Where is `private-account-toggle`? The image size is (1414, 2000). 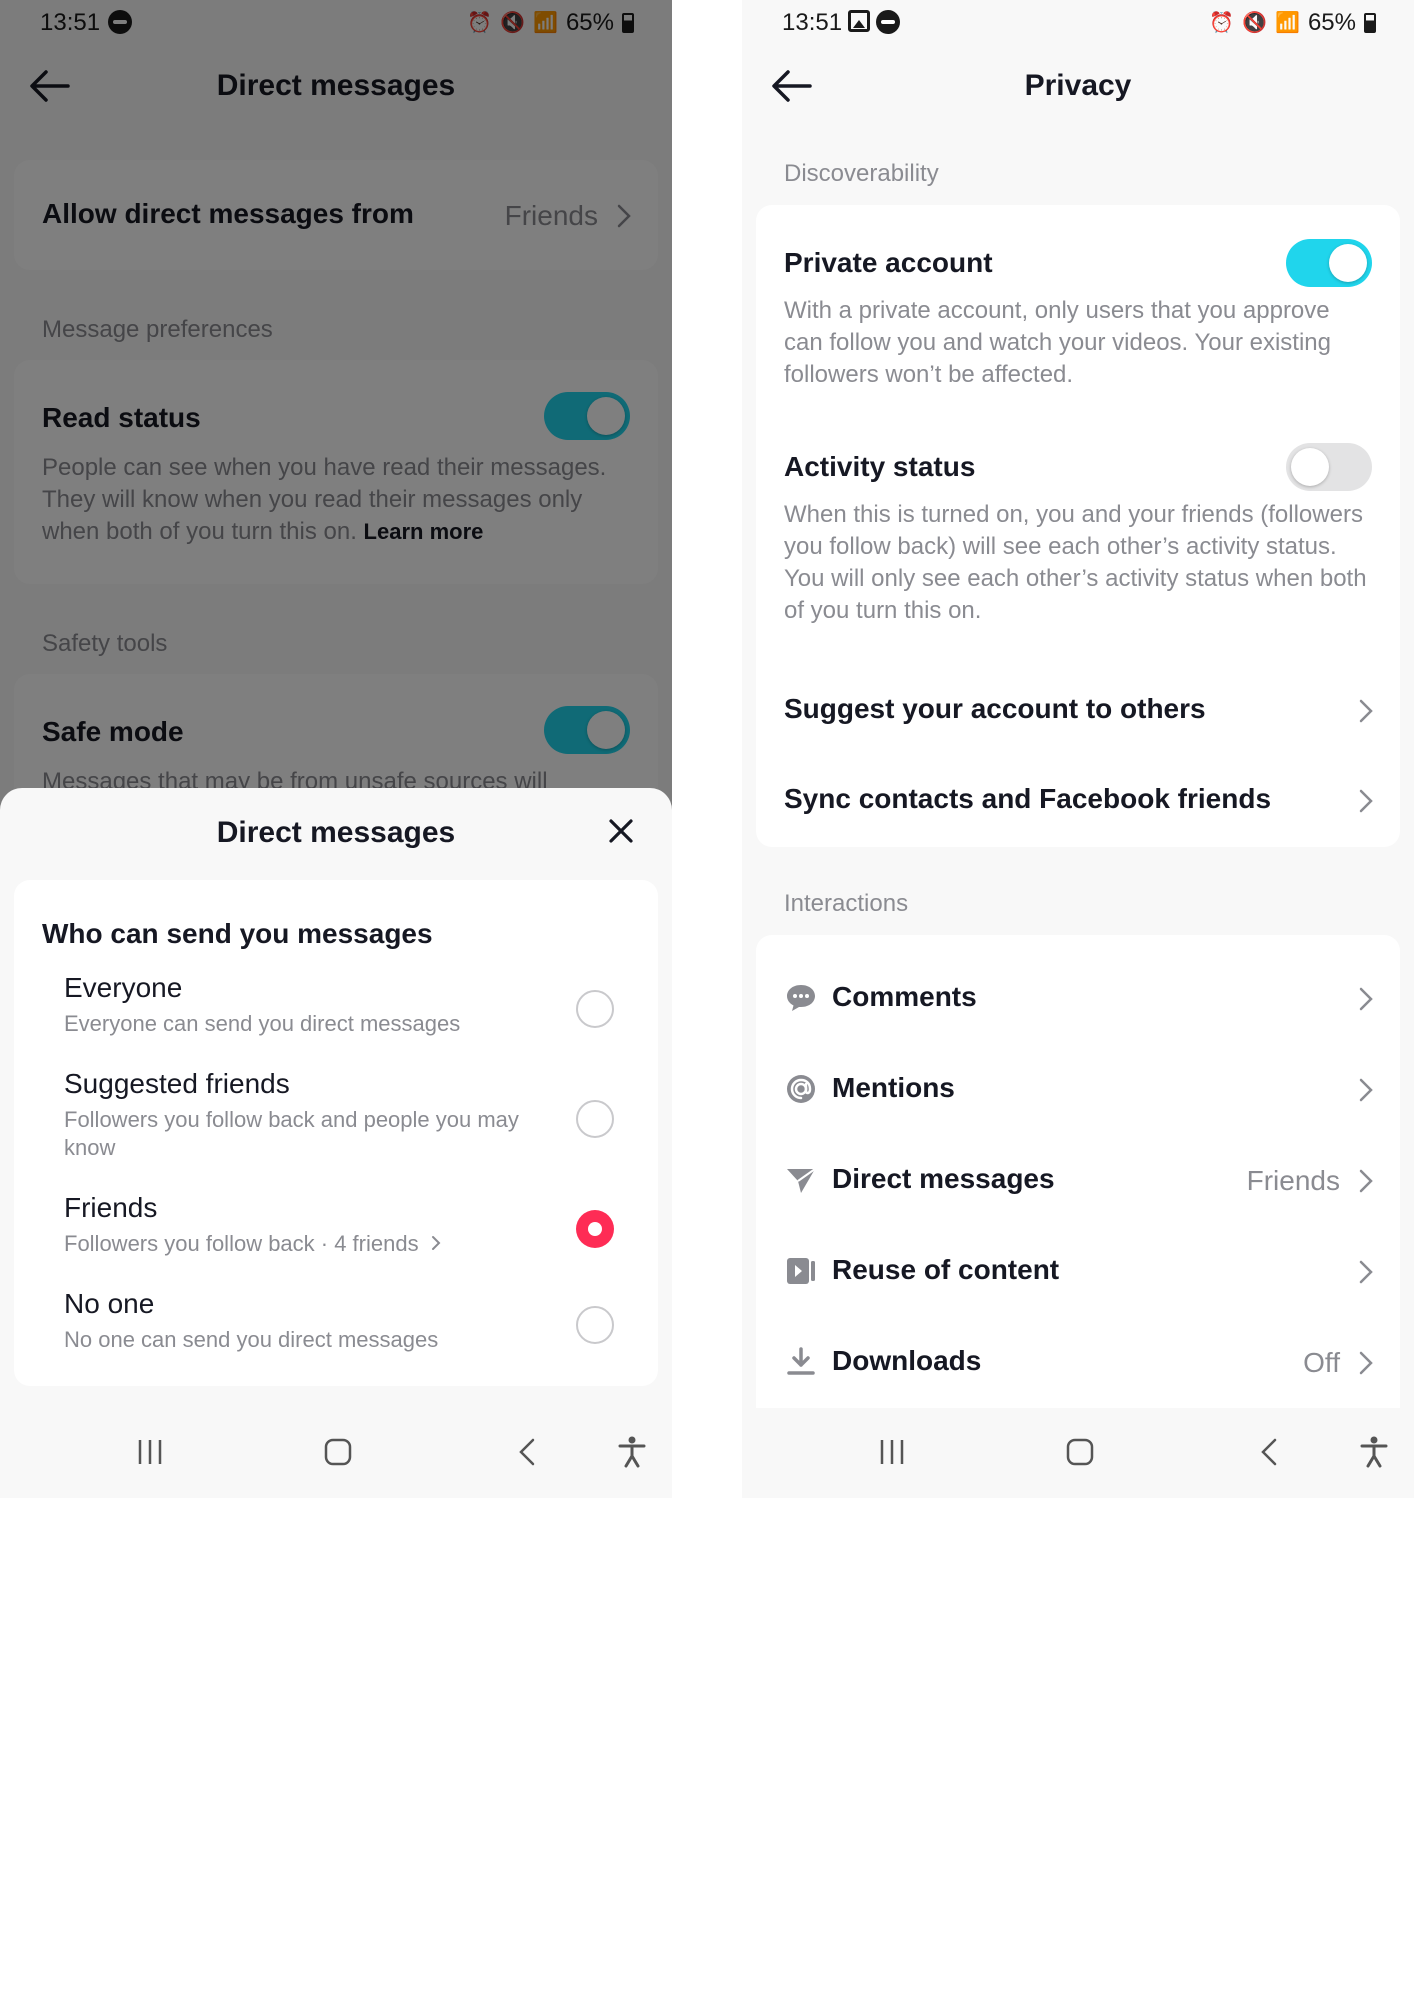 private-account-toggle is located at coordinates (1329, 263).